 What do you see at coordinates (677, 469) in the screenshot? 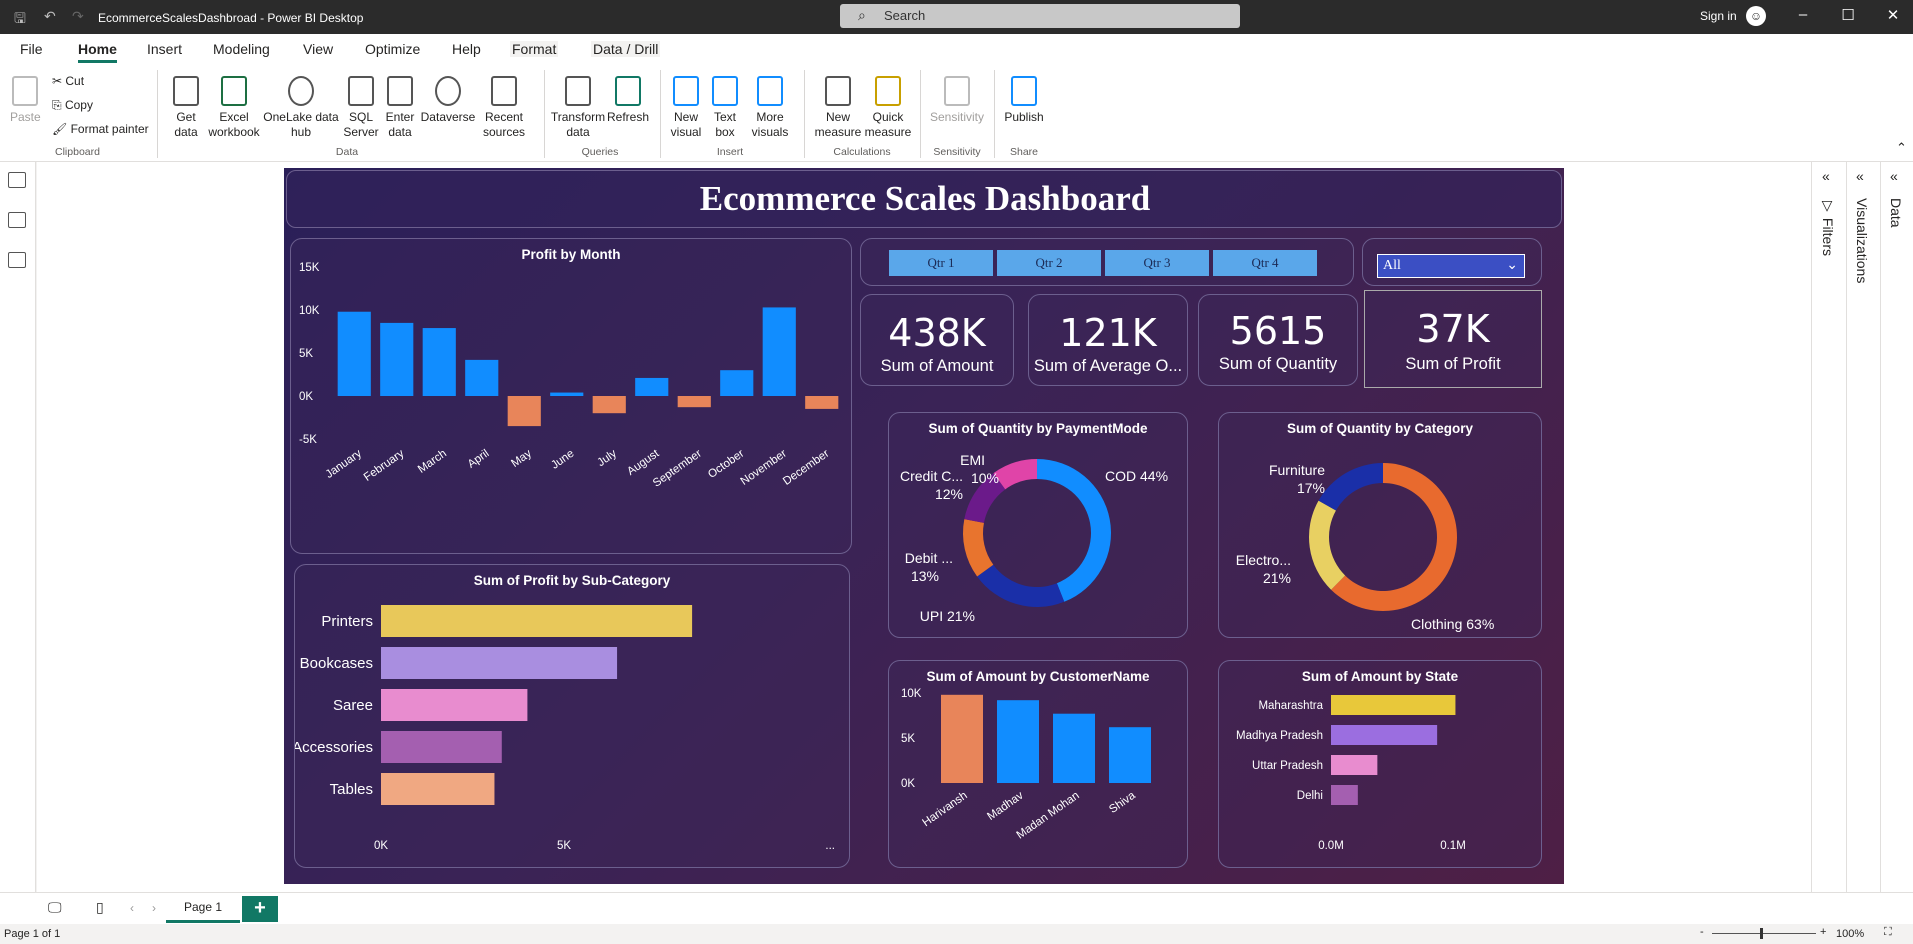
I see `x-tick-label: September` at bounding box center [677, 469].